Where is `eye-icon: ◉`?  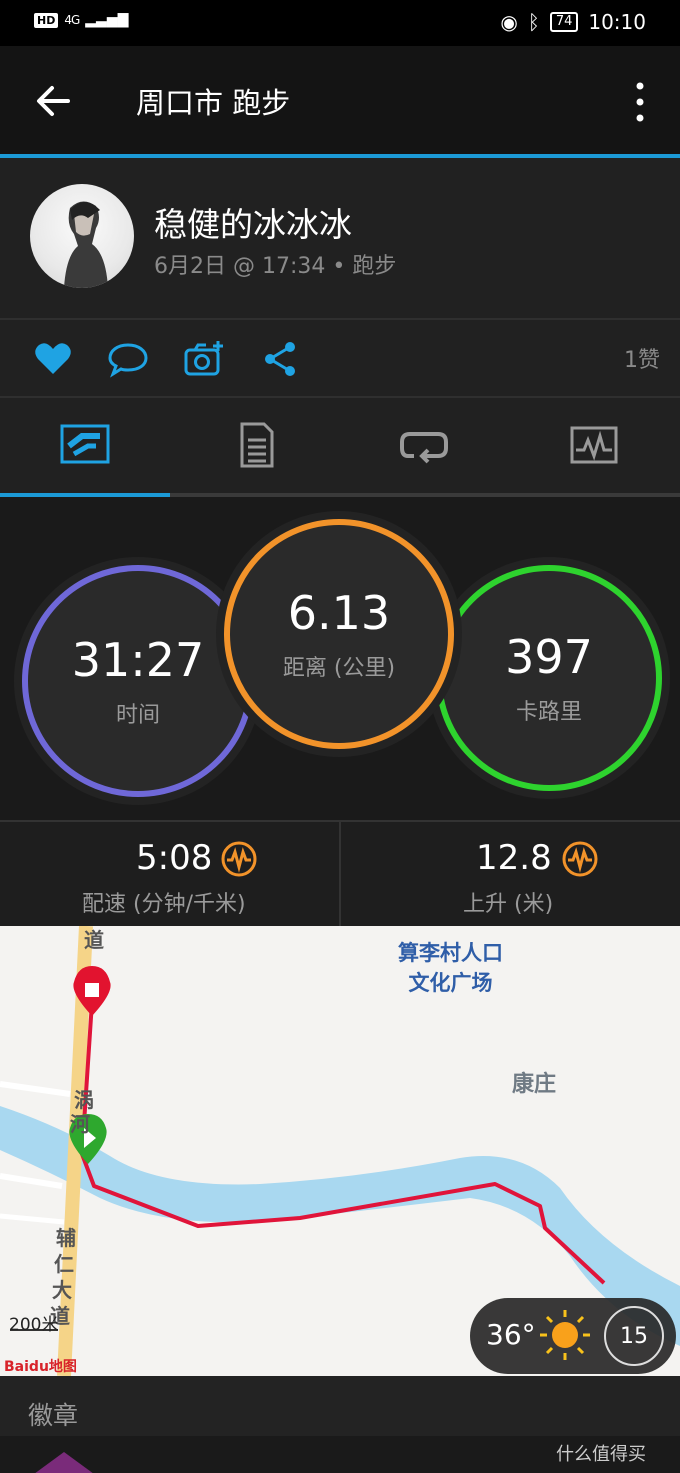 eye-icon: ◉ is located at coordinates (509, 22).